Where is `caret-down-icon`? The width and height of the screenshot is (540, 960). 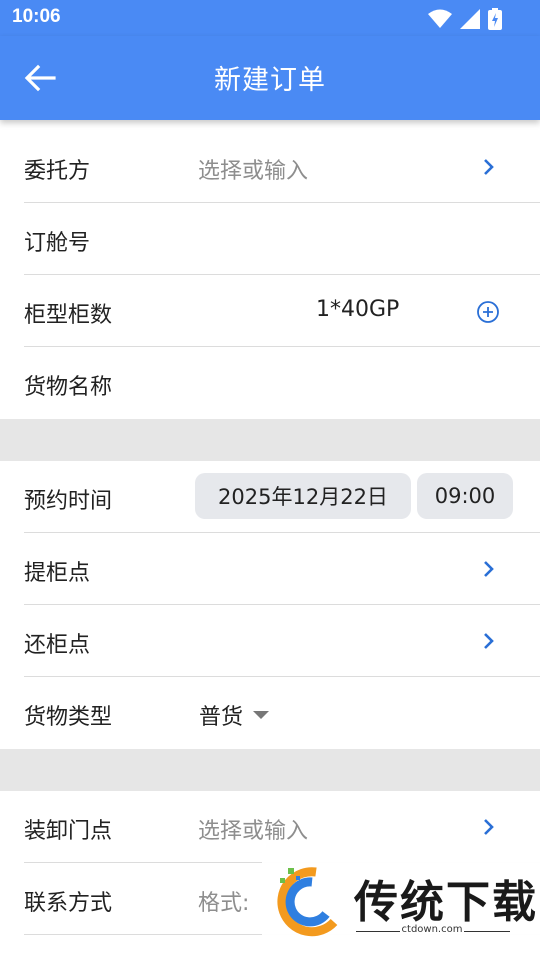
caret-down-icon is located at coordinates (261, 715).